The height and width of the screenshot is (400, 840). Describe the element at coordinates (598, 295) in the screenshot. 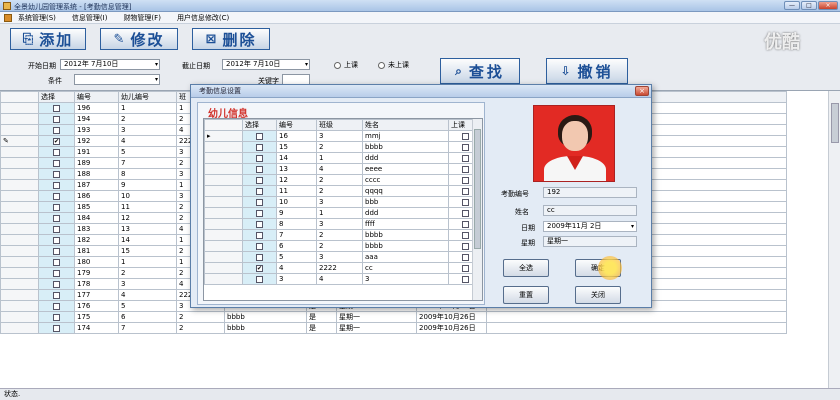

I see `dialog-close-btn: 关闭` at that location.